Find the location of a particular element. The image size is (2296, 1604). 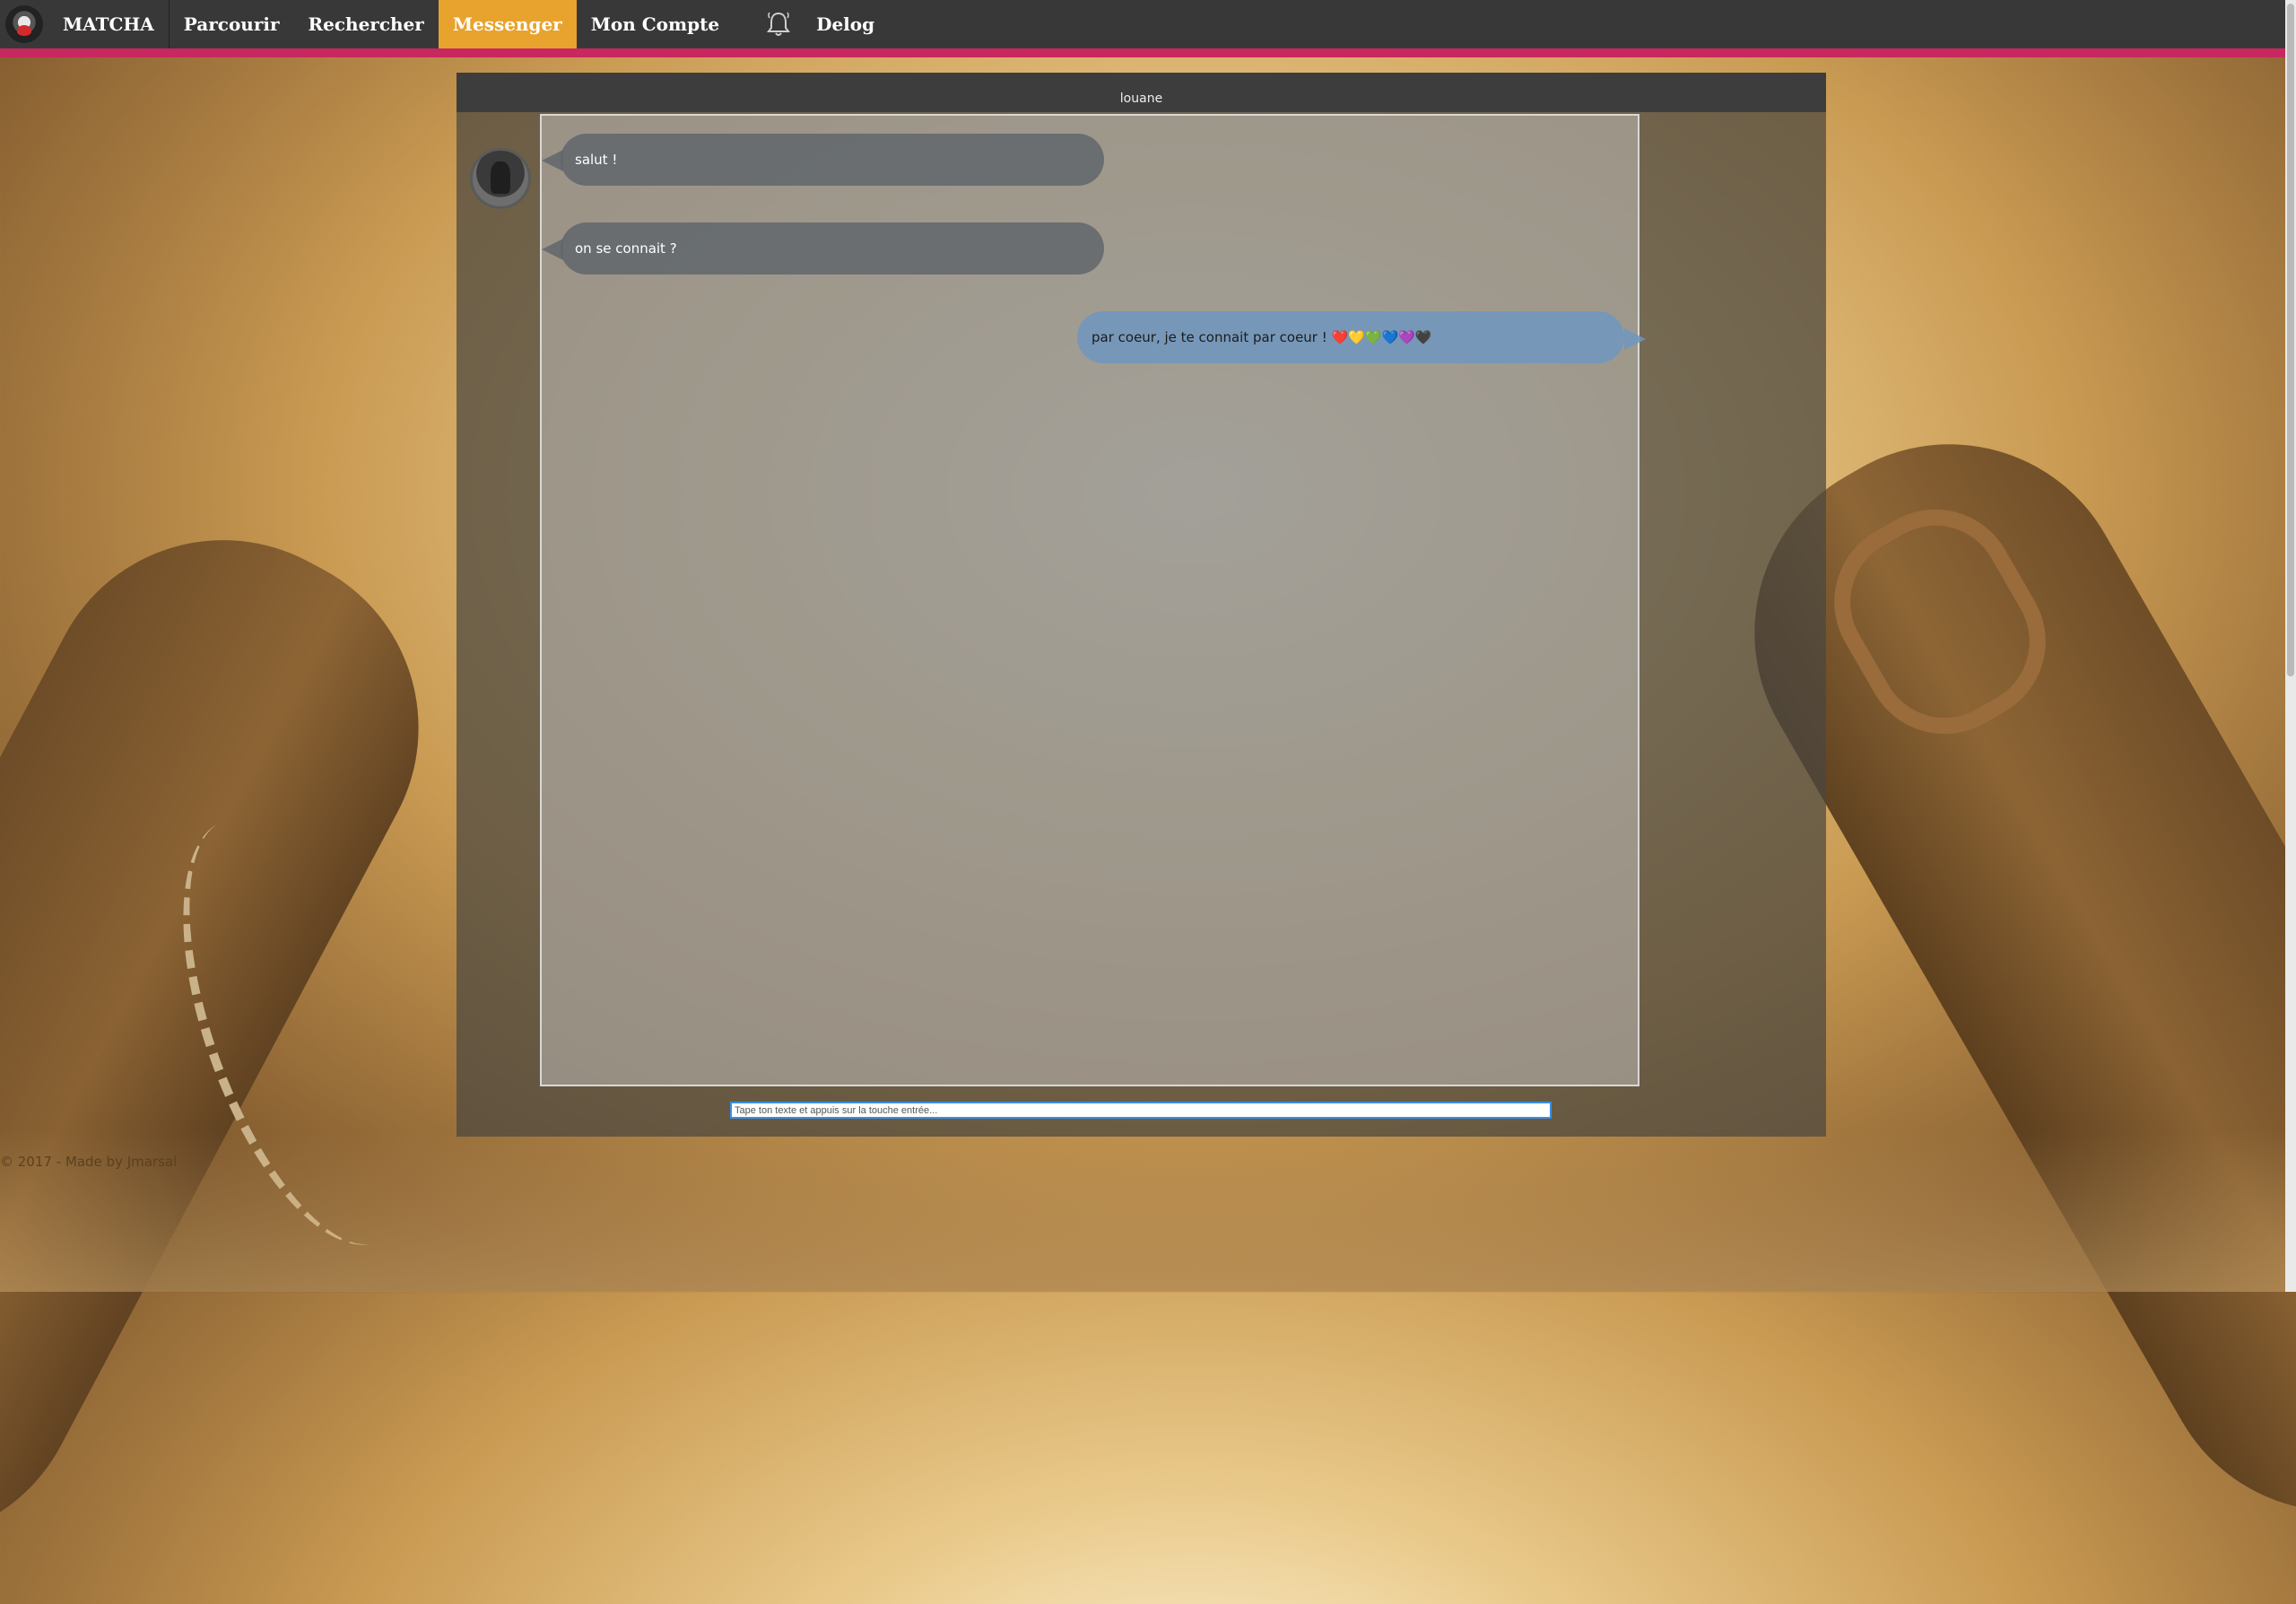

nav-rechercher: Rechercher is located at coordinates (366, 24).